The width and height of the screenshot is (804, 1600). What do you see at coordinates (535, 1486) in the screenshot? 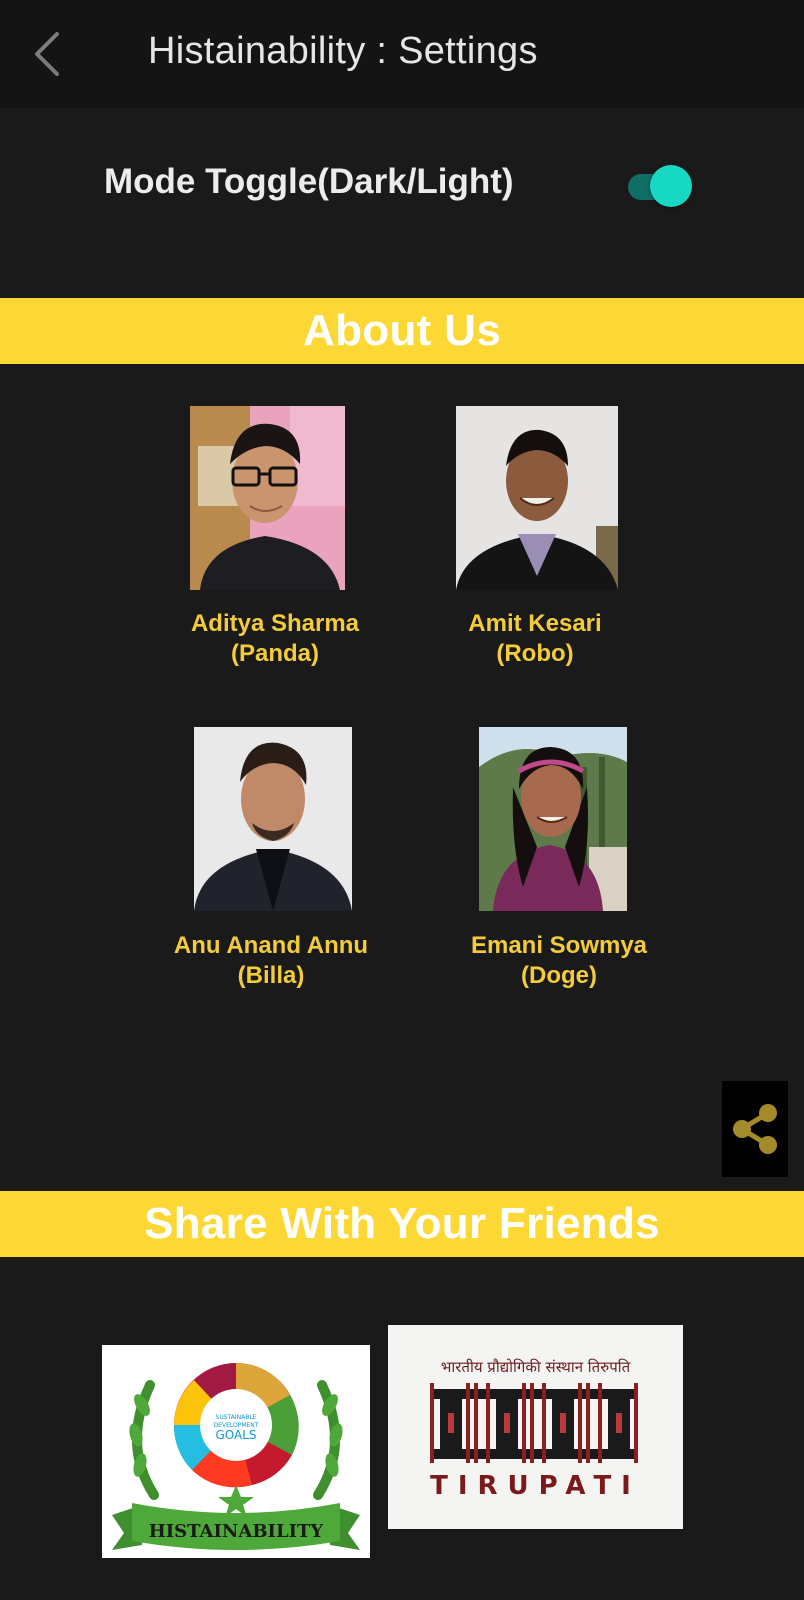
I see `iit-tirupati-text: TIRUPATI` at bounding box center [535, 1486].